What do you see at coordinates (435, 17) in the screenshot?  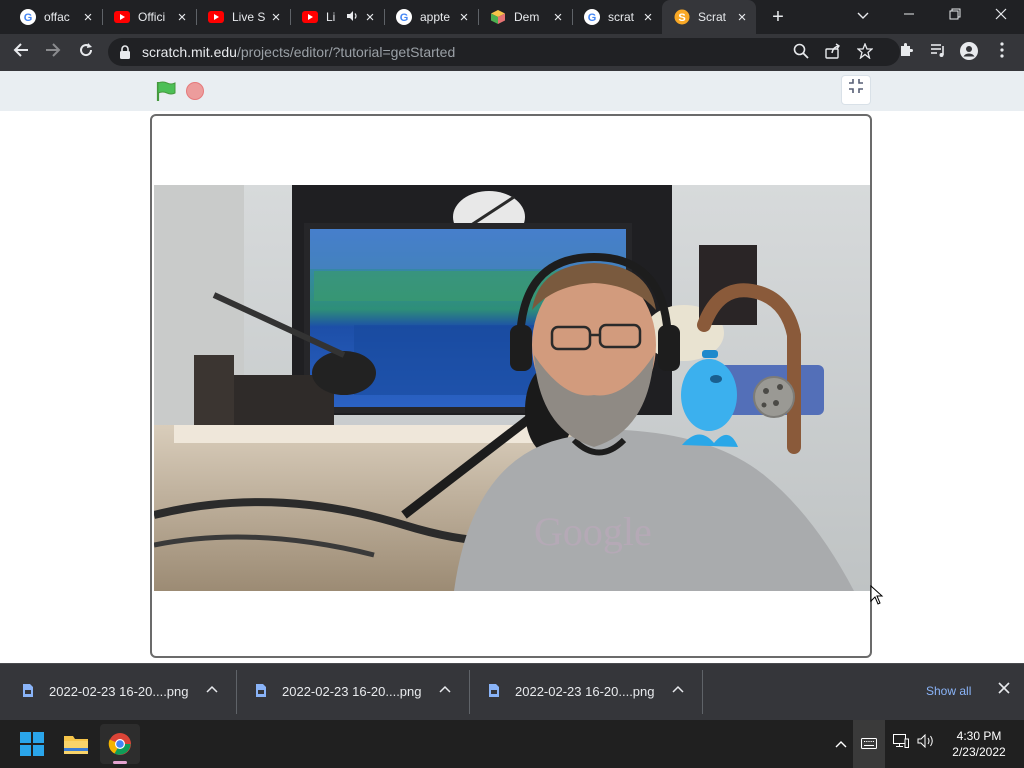 I see `tab-title: appte` at bounding box center [435, 17].